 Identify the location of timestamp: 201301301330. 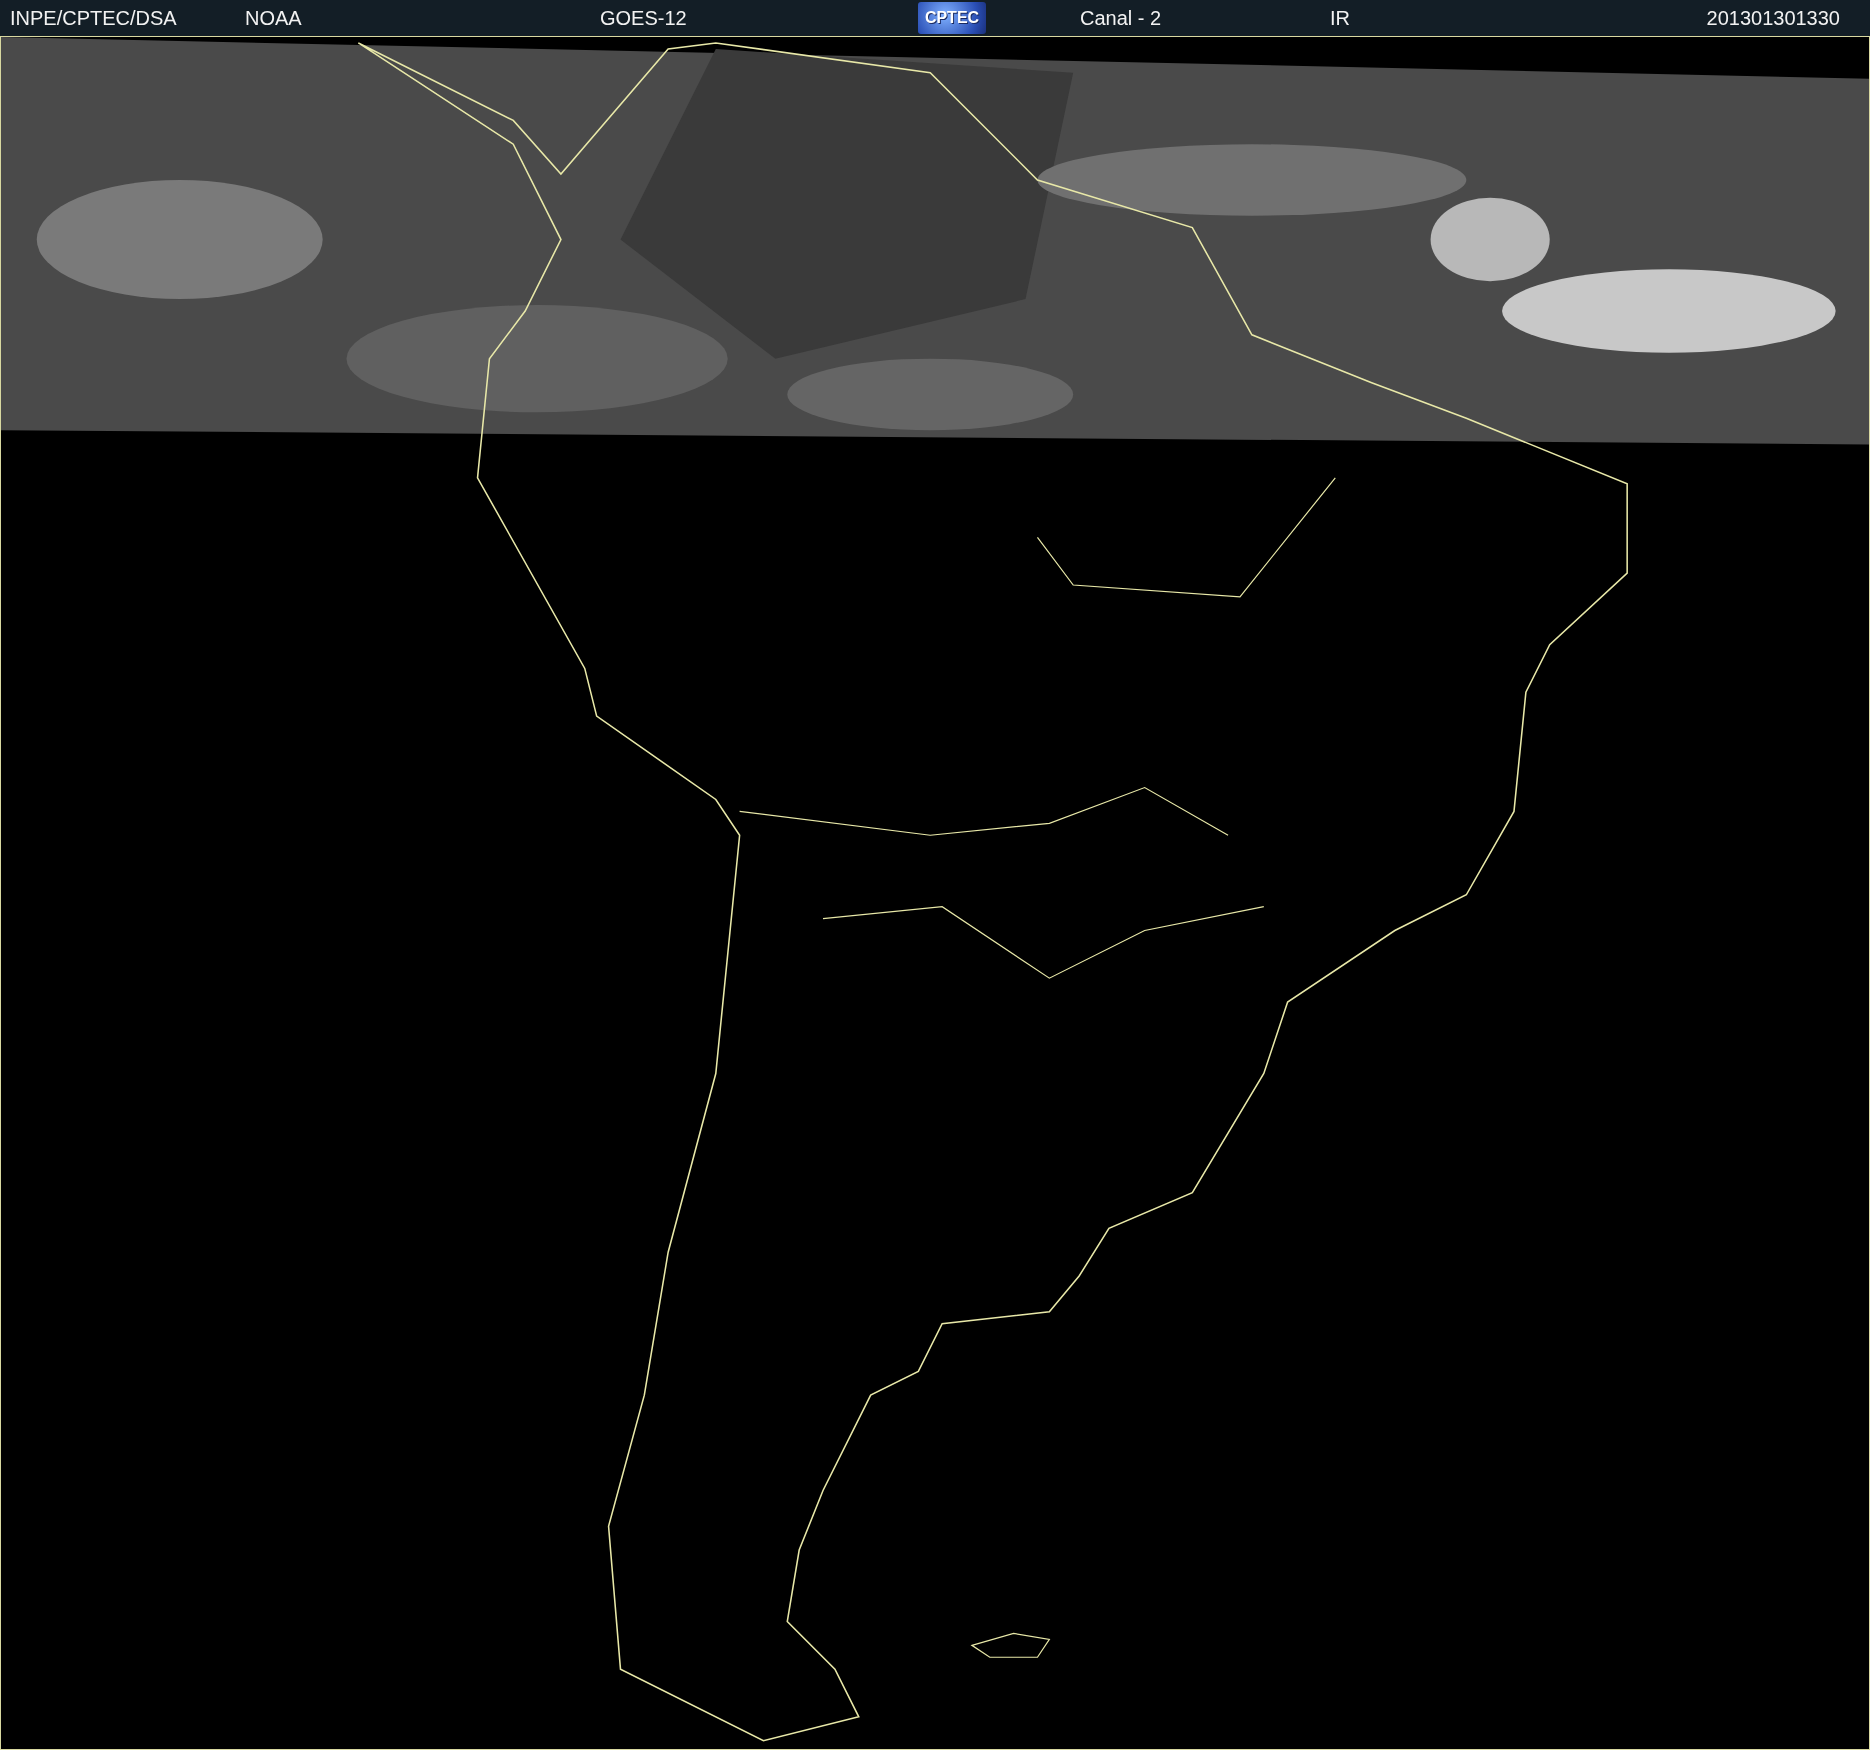
(1773, 18).